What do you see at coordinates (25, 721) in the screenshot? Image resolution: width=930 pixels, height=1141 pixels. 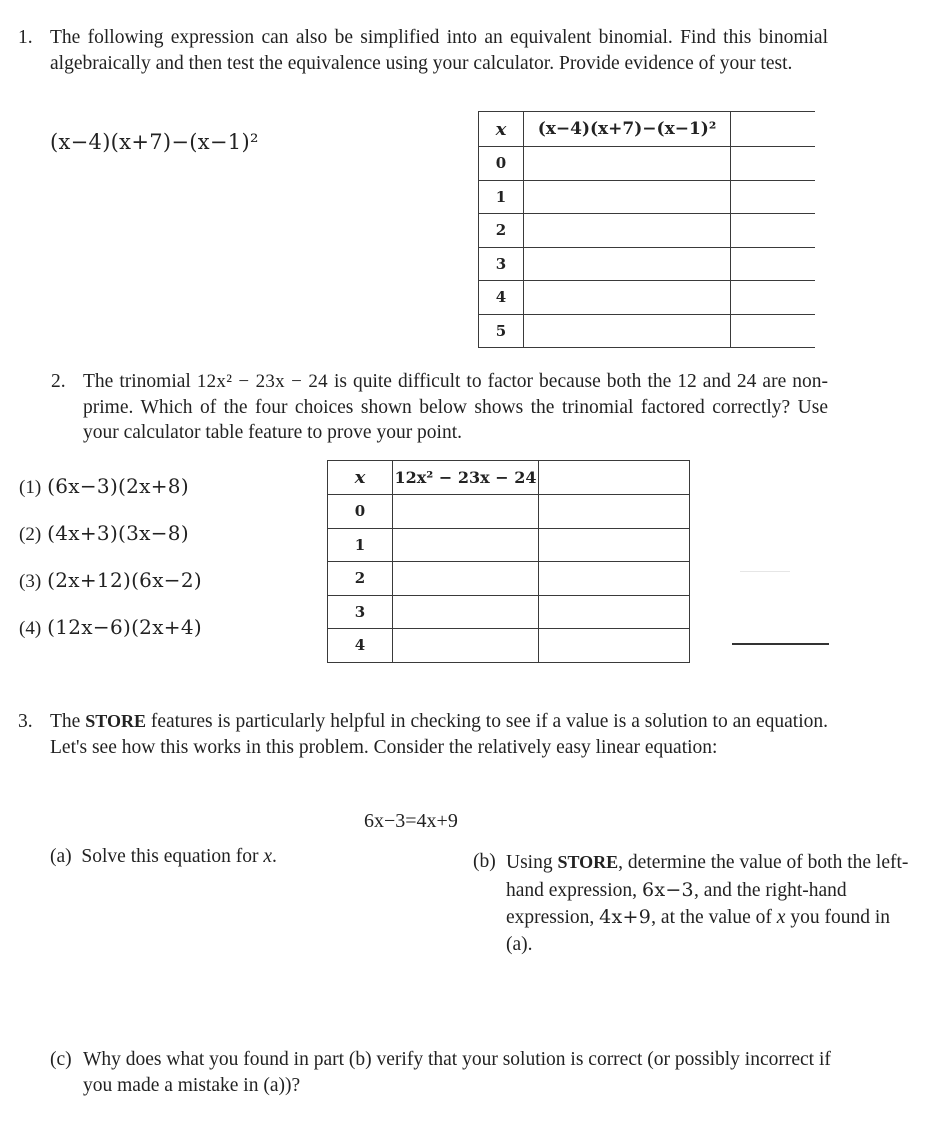 I see `problem-3-number: 3.` at bounding box center [25, 721].